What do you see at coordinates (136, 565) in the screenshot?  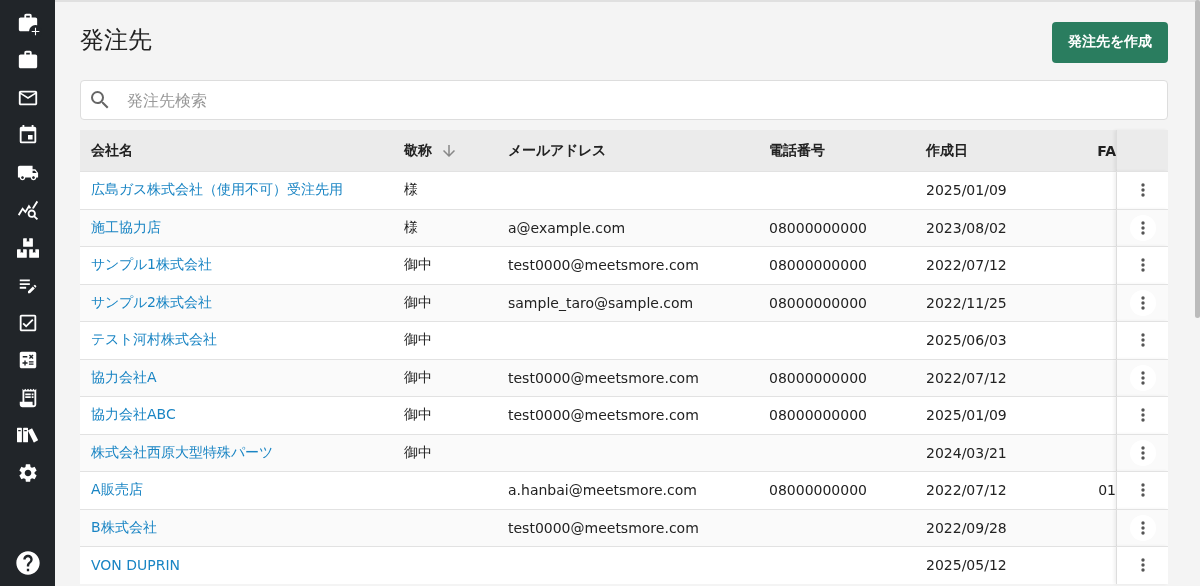 I see `company-link: VON DUPRIN` at bounding box center [136, 565].